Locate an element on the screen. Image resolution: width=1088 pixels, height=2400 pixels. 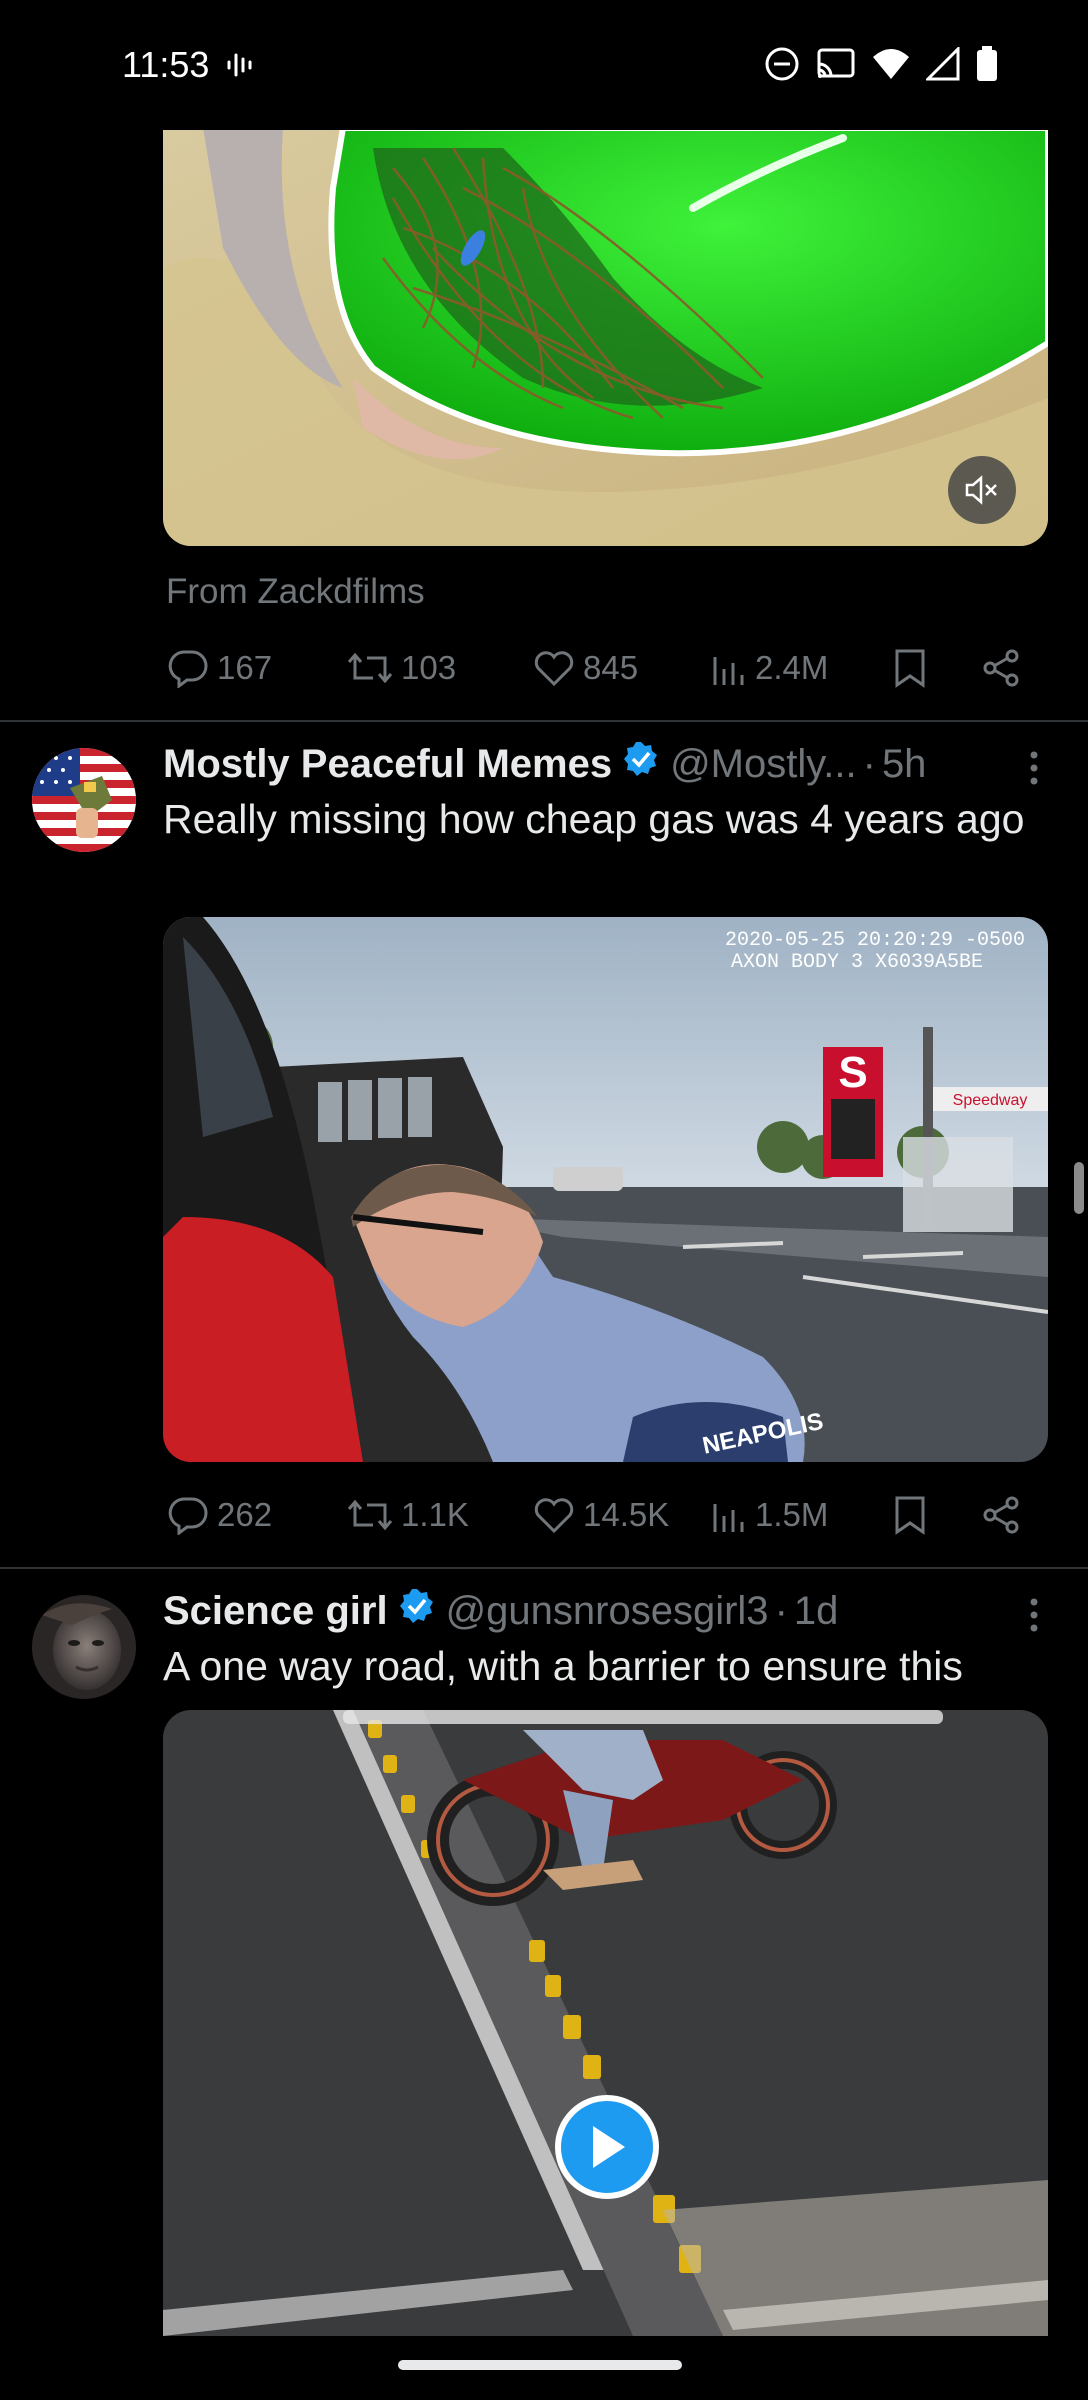
tweet-header: Mostly Peaceful Memes @Mostly... · 5h is located at coordinates (544, 764).